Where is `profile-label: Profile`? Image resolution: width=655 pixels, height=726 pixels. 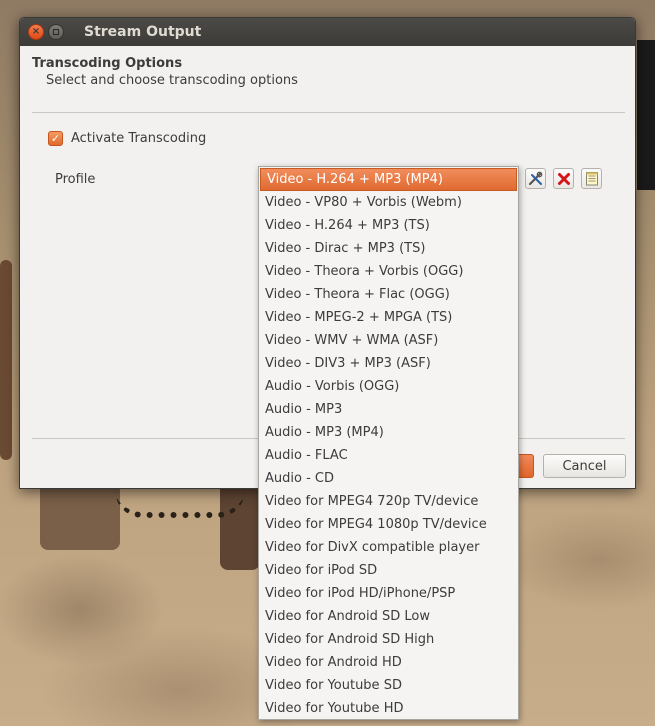
profile-label: Profile is located at coordinates (75, 179).